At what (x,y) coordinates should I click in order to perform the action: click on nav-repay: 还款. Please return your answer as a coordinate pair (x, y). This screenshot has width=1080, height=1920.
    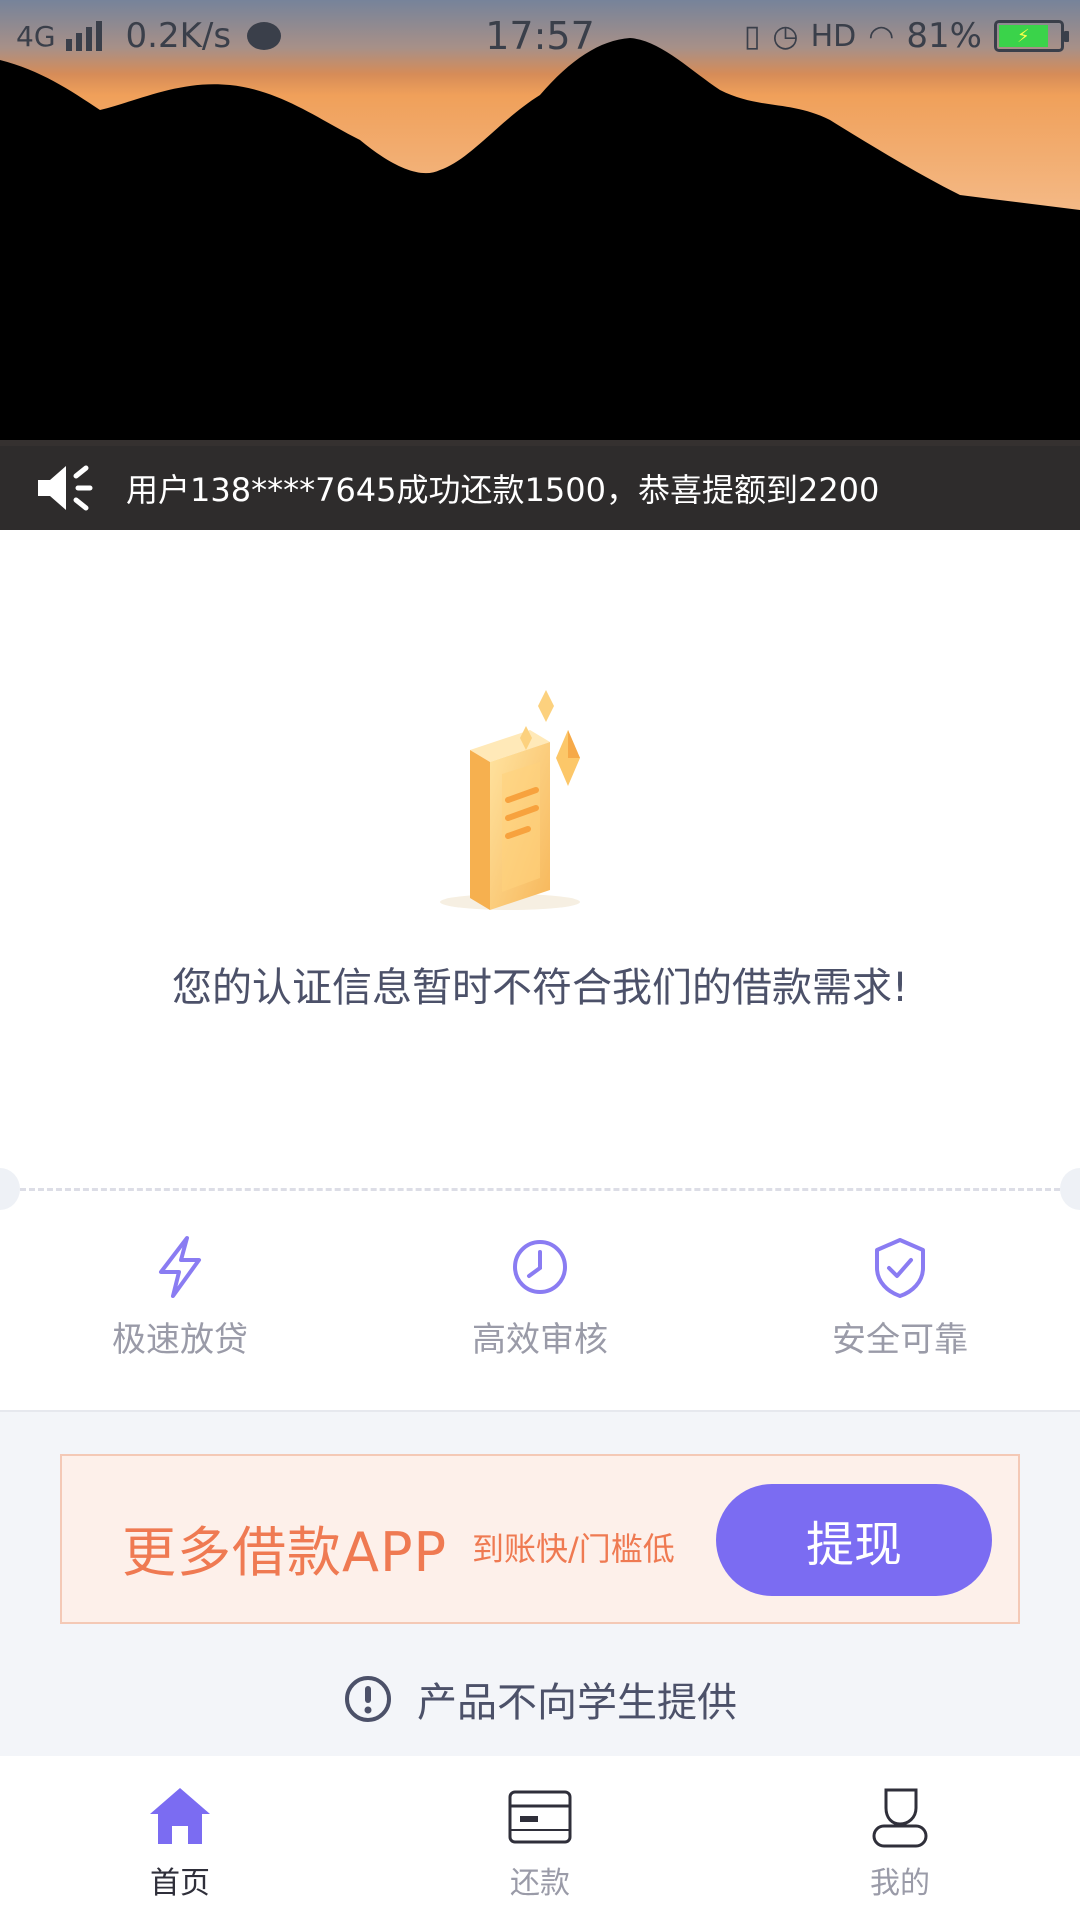
    Looking at the image, I should click on (540, 1841).